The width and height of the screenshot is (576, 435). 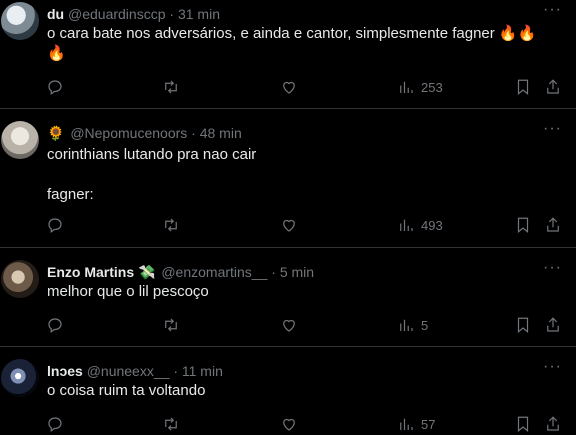 What do you see at coordinates (56, 133) in the screenshot?
I see `sunflower-emoji: 🌻` at bounding box center [56, 133].